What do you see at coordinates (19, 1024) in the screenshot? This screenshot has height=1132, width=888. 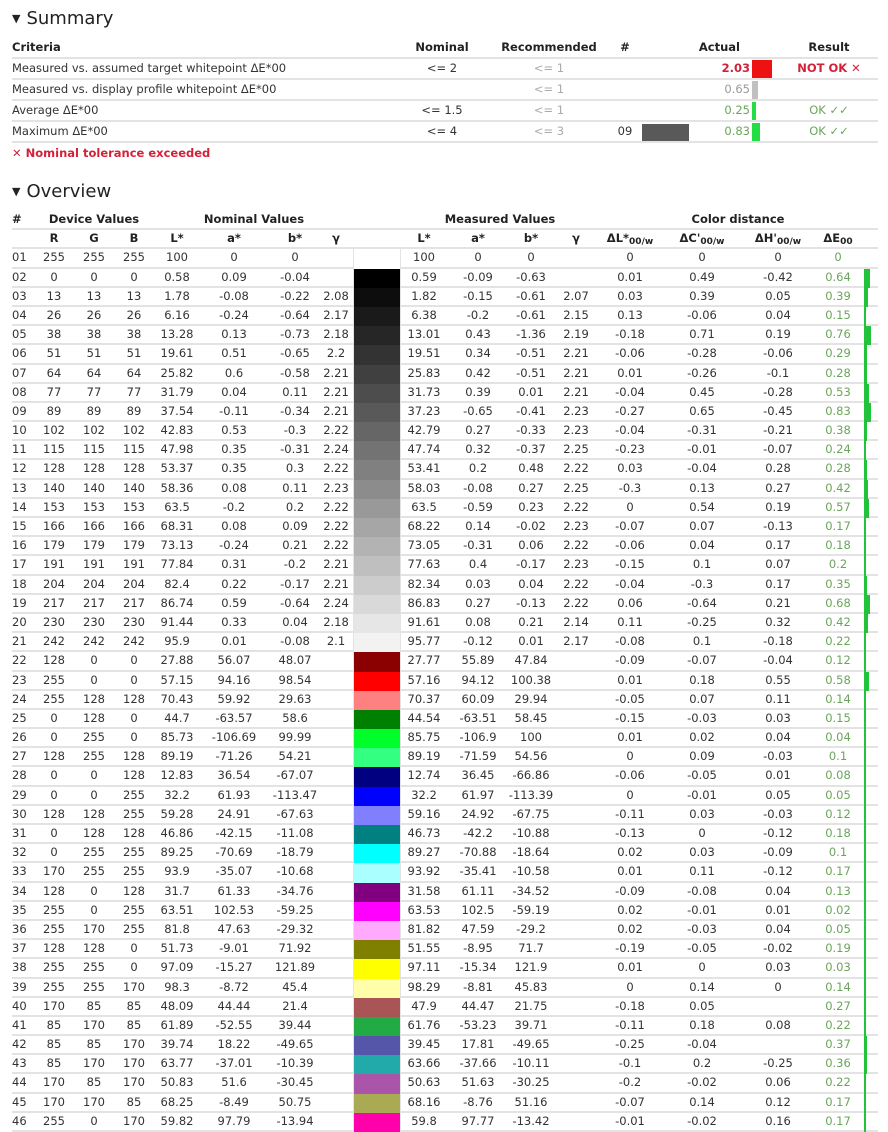 I see `patch-number: 41` at bounding box center [19, 1024].